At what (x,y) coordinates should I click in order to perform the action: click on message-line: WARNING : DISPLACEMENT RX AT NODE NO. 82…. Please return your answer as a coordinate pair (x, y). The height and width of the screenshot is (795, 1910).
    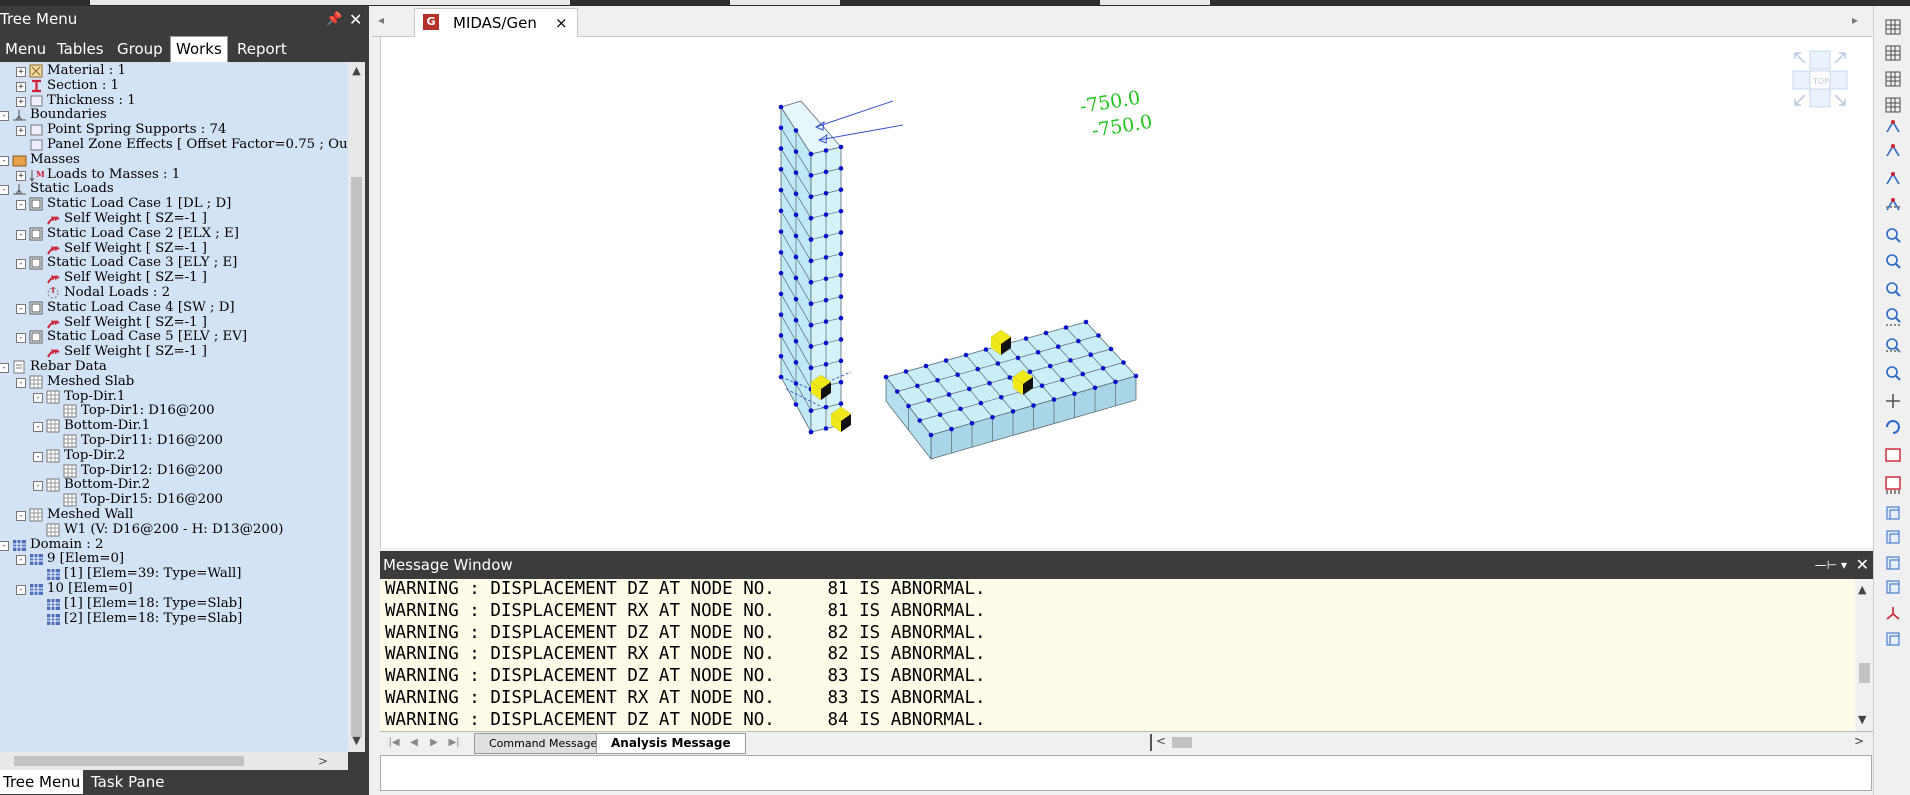
    Looking at the image, I should click on (685, 654).